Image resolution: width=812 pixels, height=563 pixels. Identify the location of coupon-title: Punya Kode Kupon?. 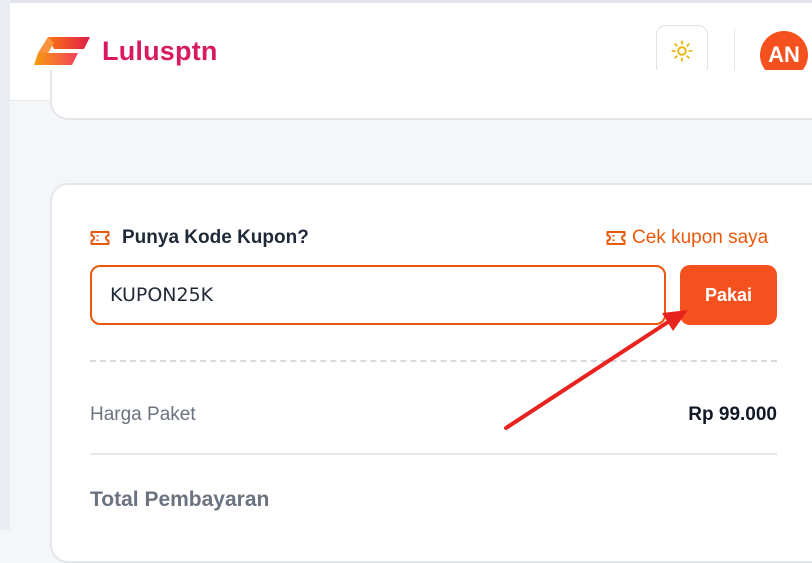
(215, 237).